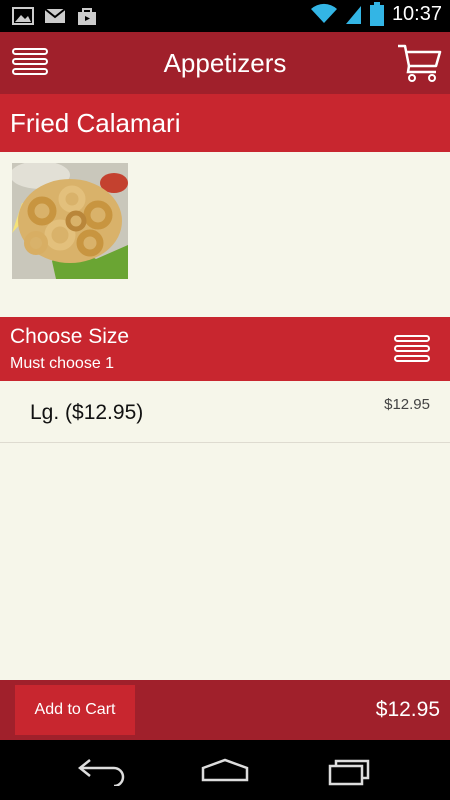  I want to click on item-title: Fried Calamari, so click(95, 123).